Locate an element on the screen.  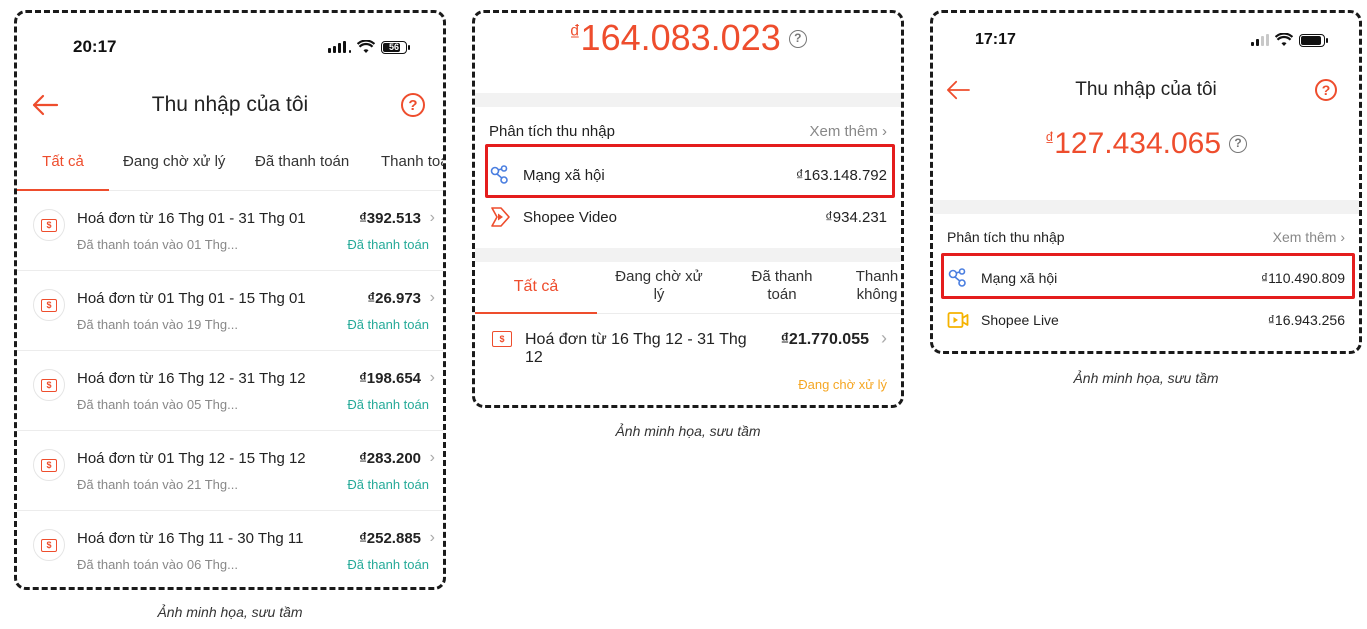
source-name: Shopee Live is located at coordinates (1020, 320).